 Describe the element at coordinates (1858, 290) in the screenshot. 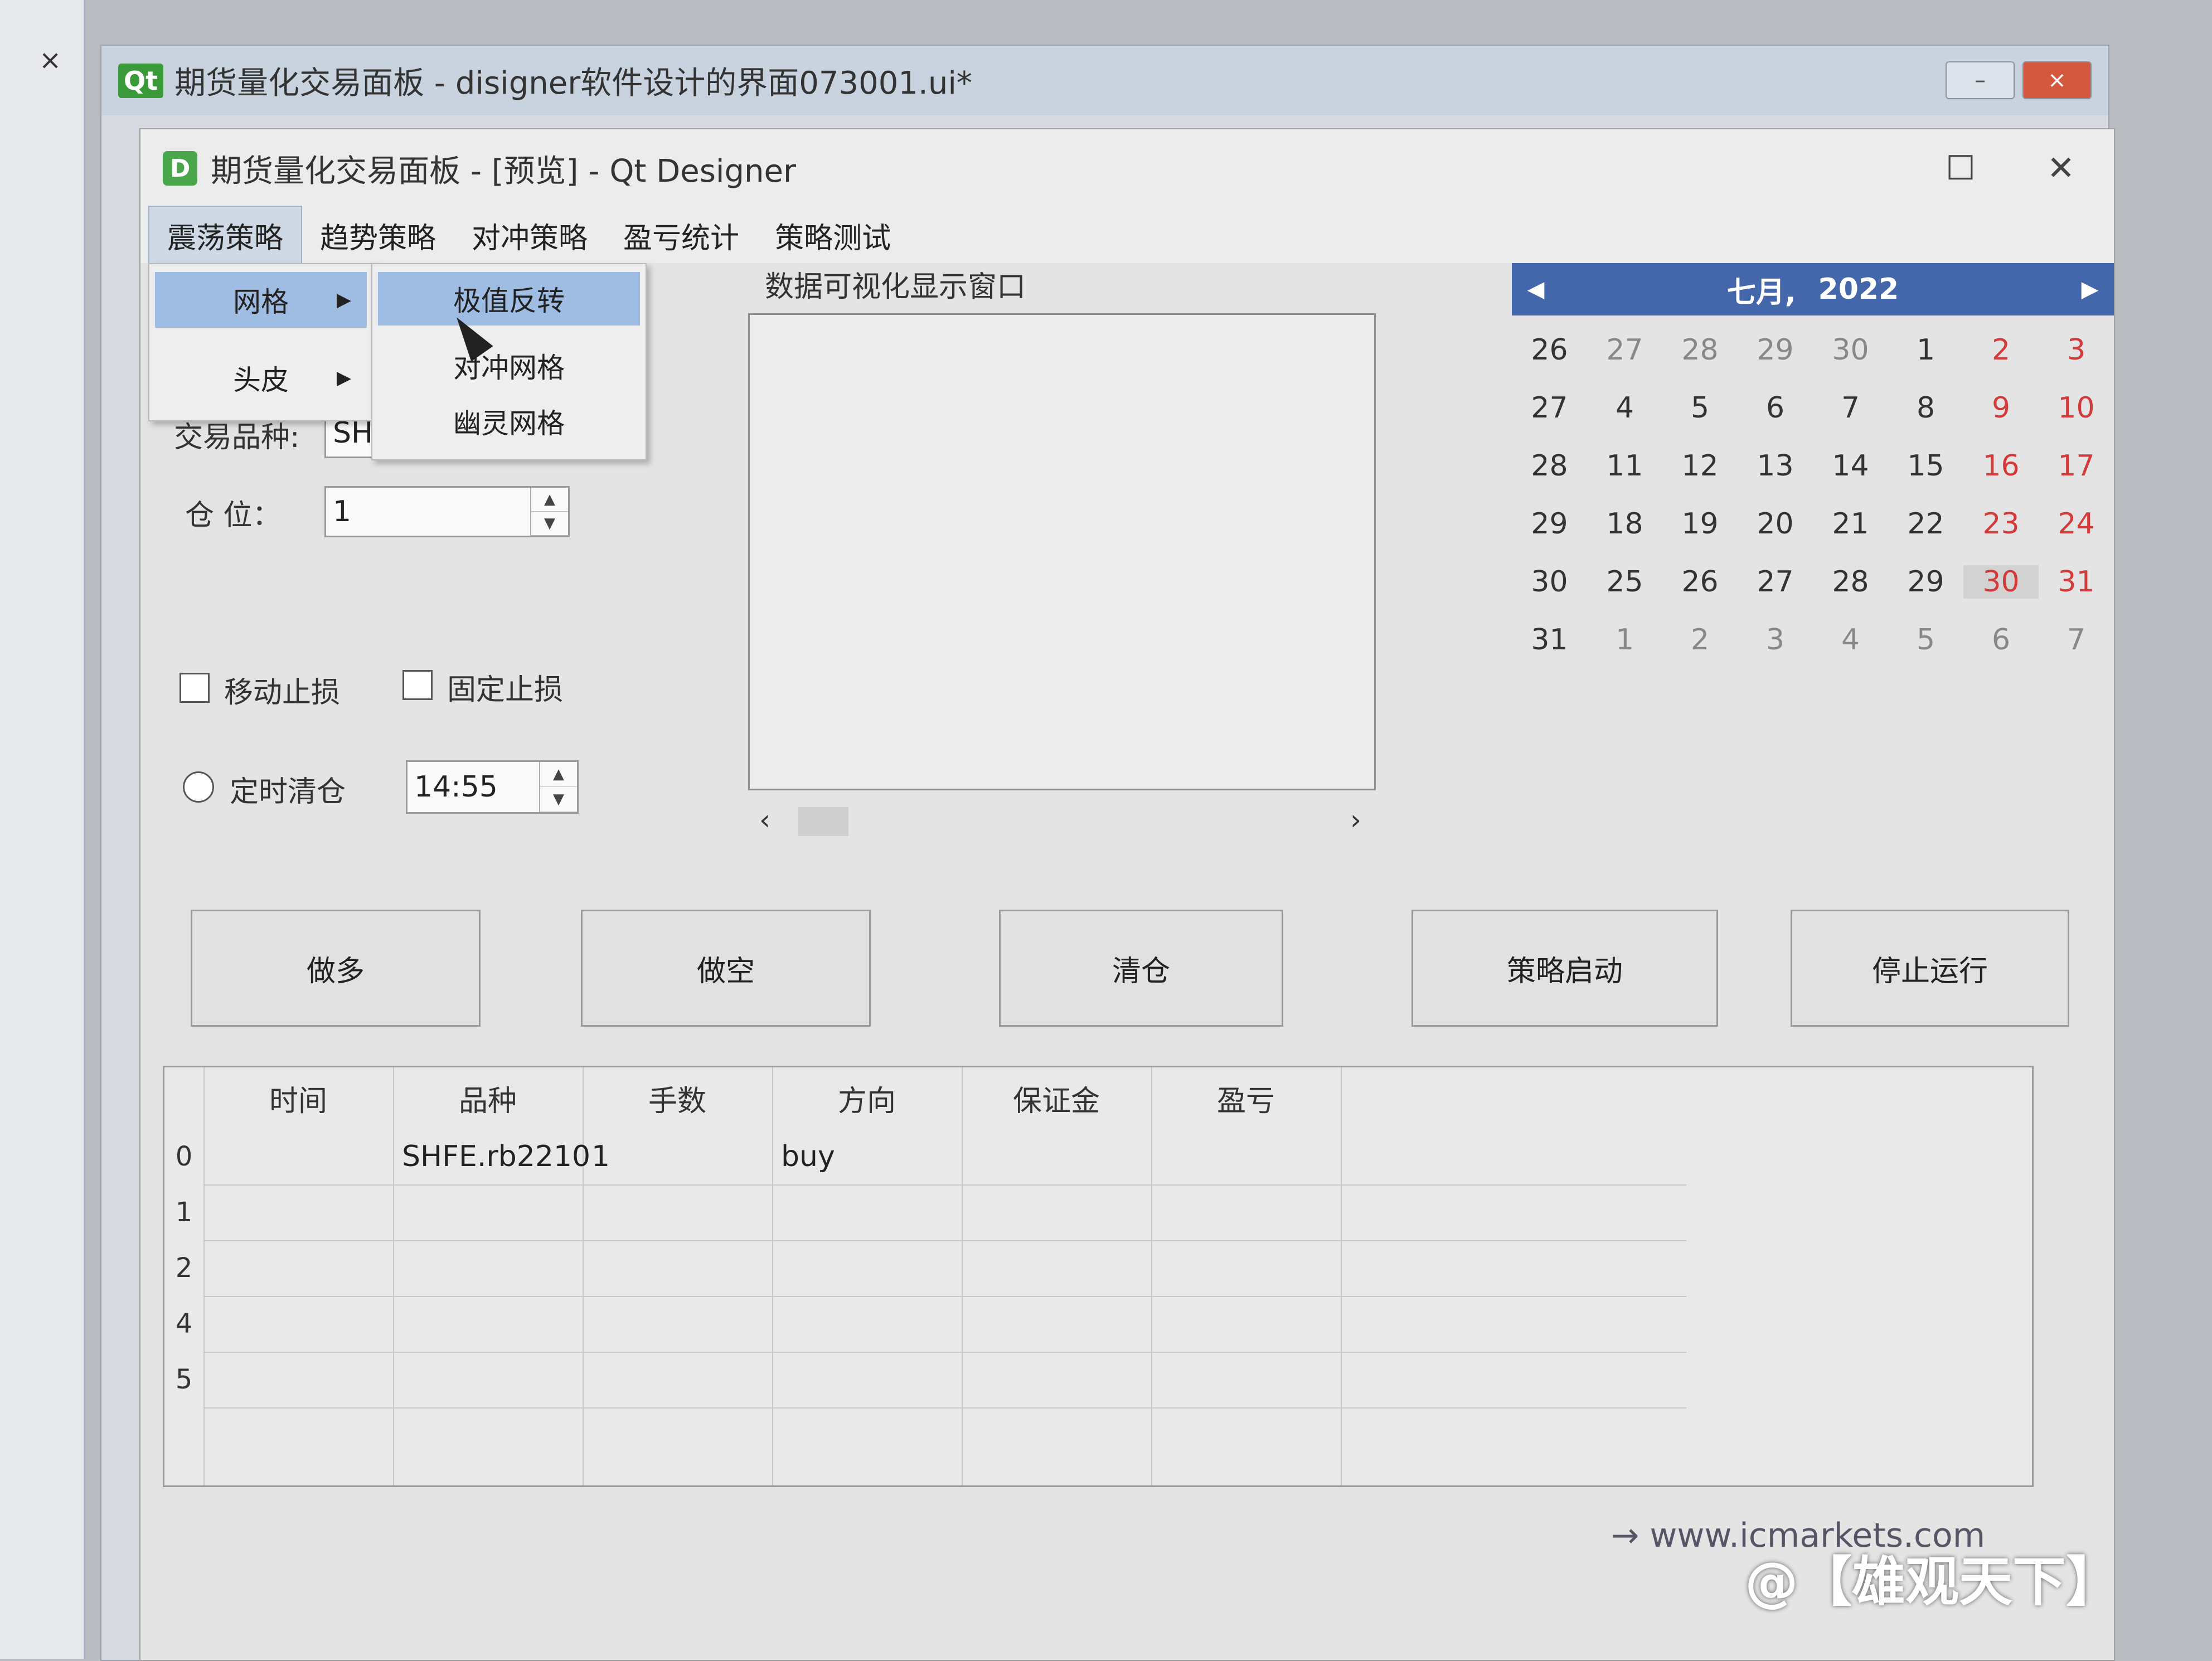

I see `calendar-year: 2022` at that location.